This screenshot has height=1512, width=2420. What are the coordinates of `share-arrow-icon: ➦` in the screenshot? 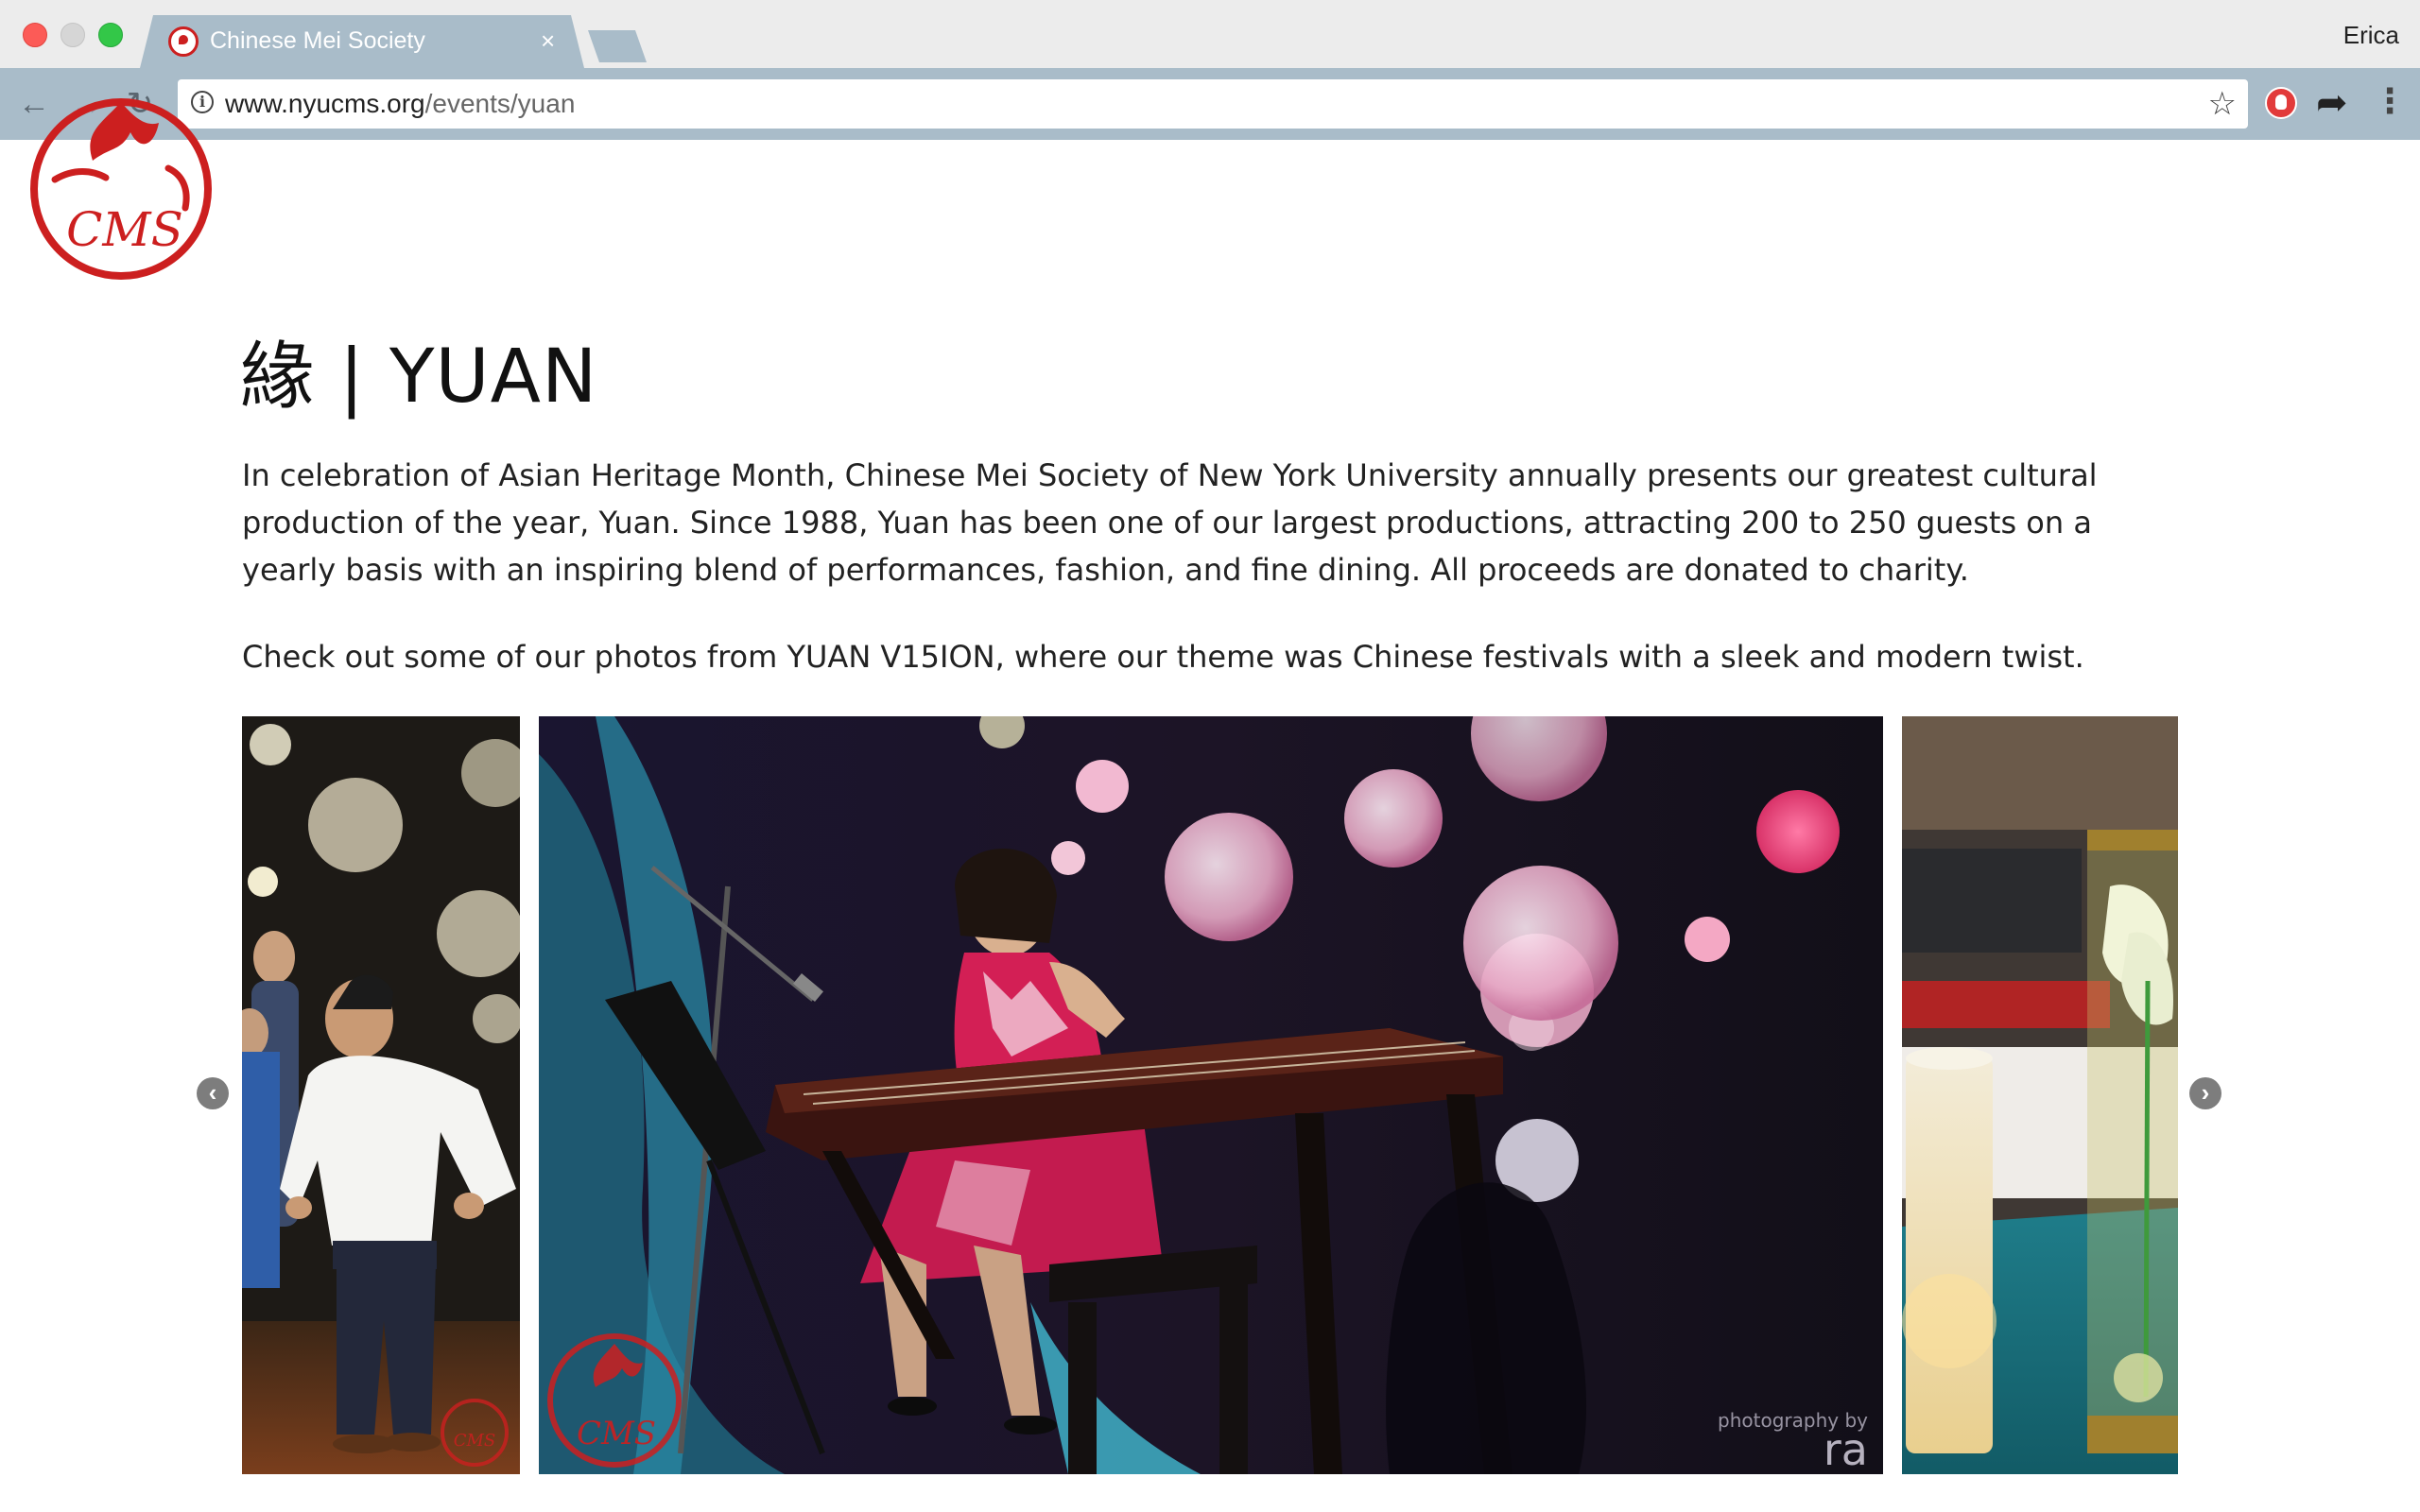 It's located at (2332, 103).